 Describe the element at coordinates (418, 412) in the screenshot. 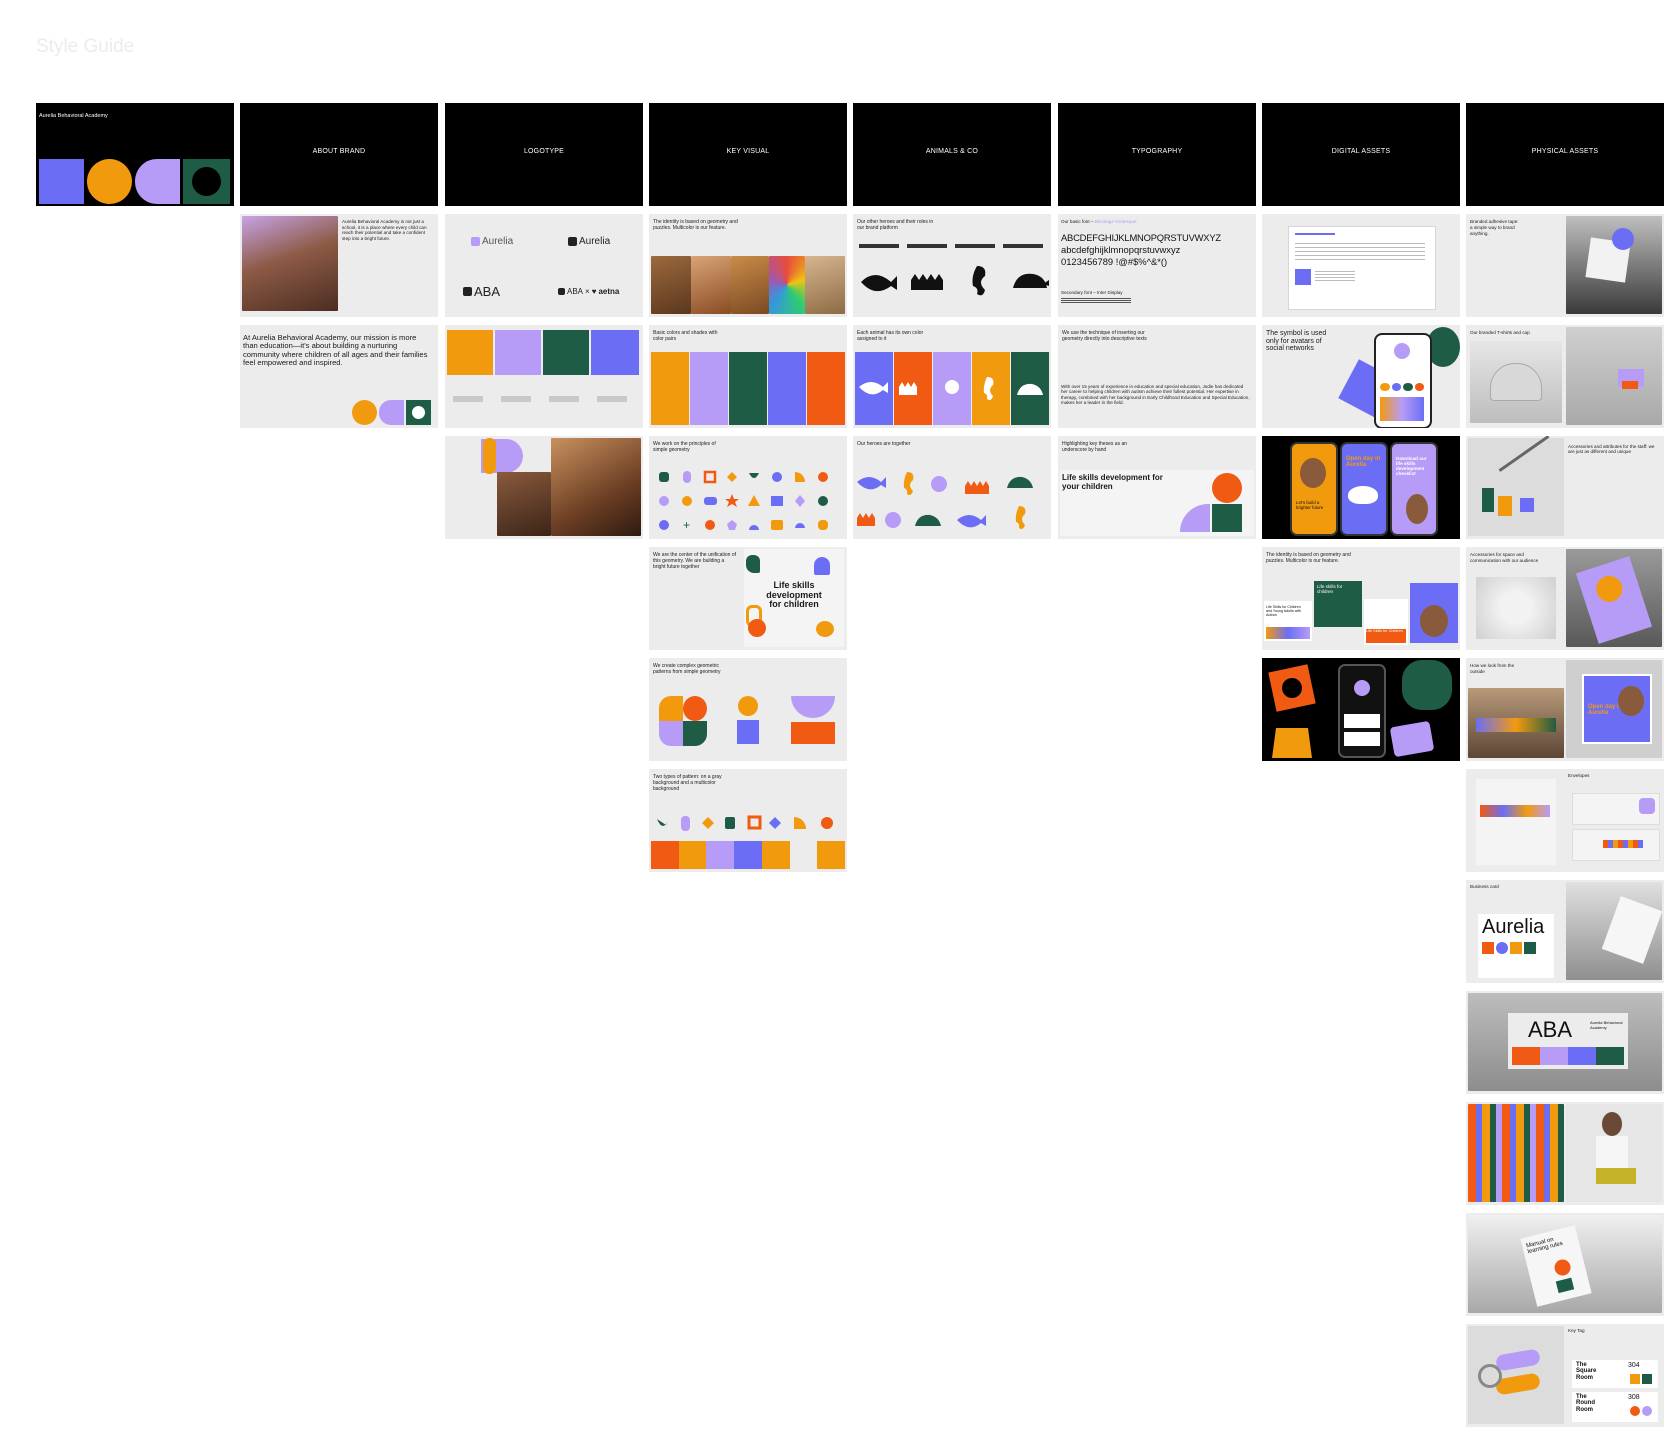

I see `mission-ring` at that location.